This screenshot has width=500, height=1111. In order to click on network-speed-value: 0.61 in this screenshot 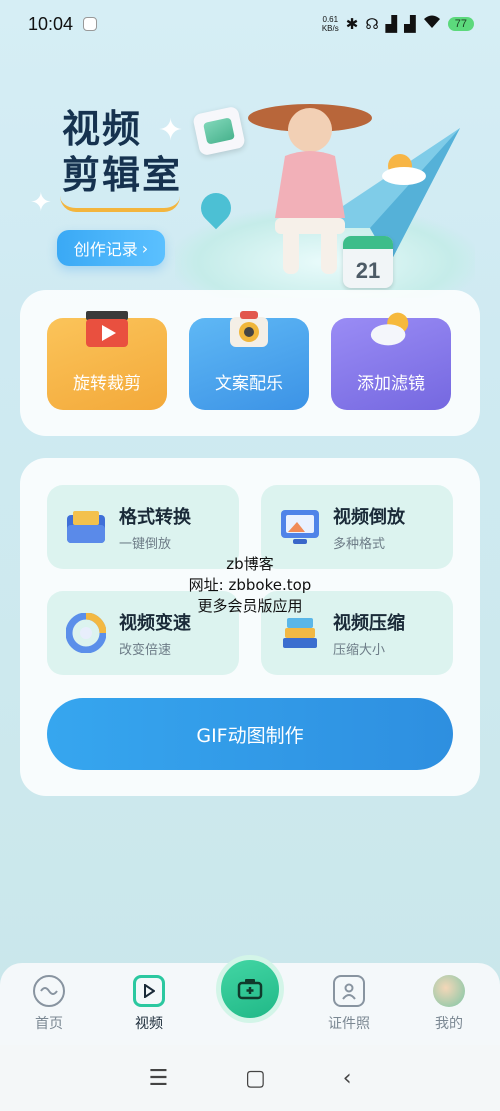, I will do `click(330, 19)`.